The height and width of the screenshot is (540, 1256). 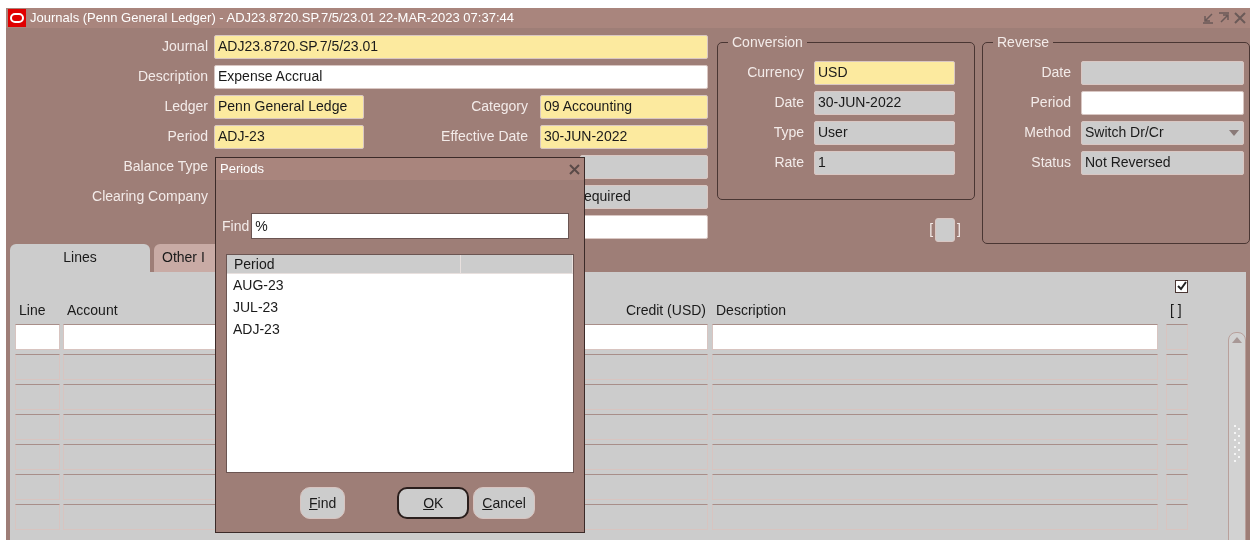 I want to click on field-label: Category, so click(x=499, y=106).